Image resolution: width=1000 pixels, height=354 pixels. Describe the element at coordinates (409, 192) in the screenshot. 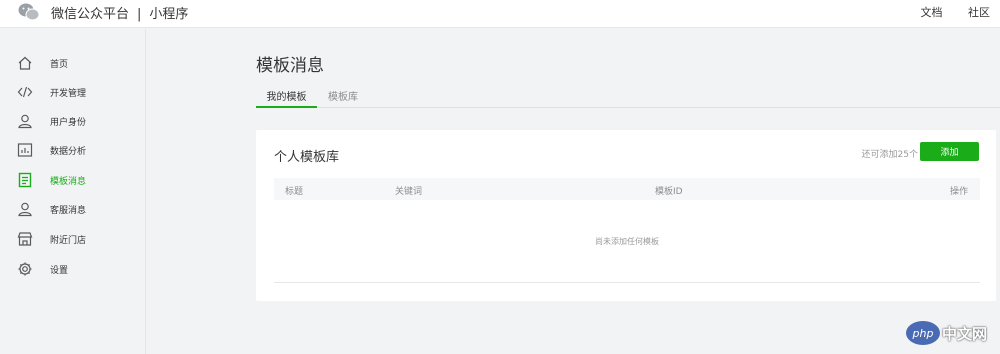

I see `column-keywords: 关键词` at that location.